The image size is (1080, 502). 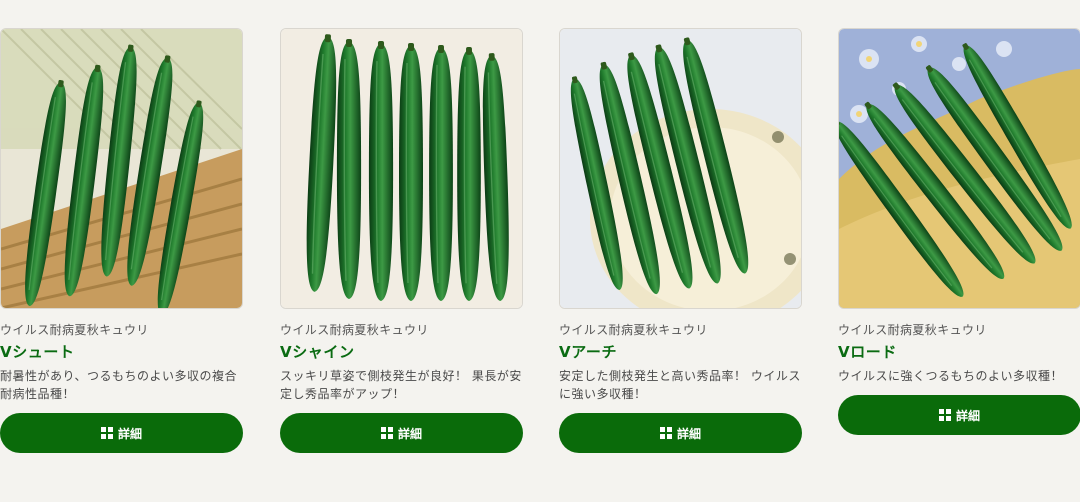 What do you see at coordinates (951, 376) in the screenshot?
I see `product-description: ウイルスに強くつるもちのよい多収種！` at bounding box center [951, 376].